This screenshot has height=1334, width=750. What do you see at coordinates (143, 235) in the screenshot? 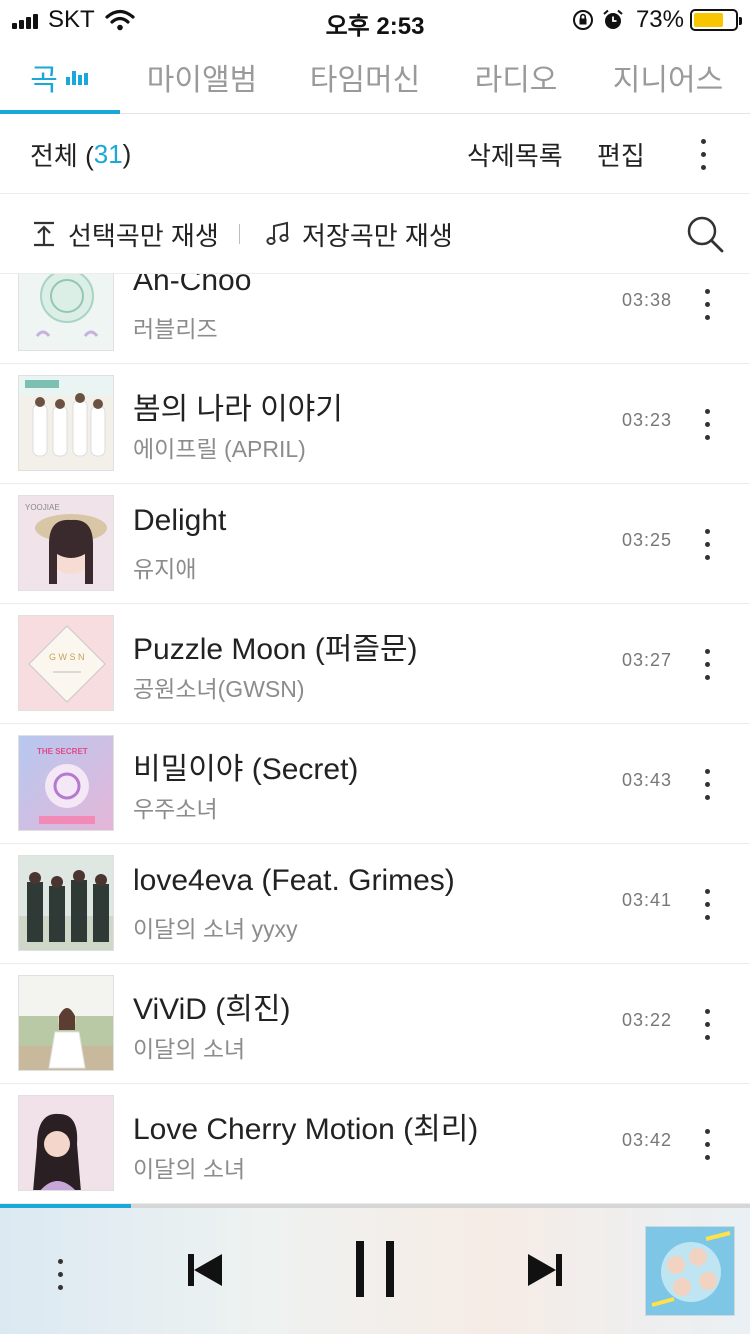
I see `play-selected-label: 선택곡만 재생` at bounding box center [143, 235].